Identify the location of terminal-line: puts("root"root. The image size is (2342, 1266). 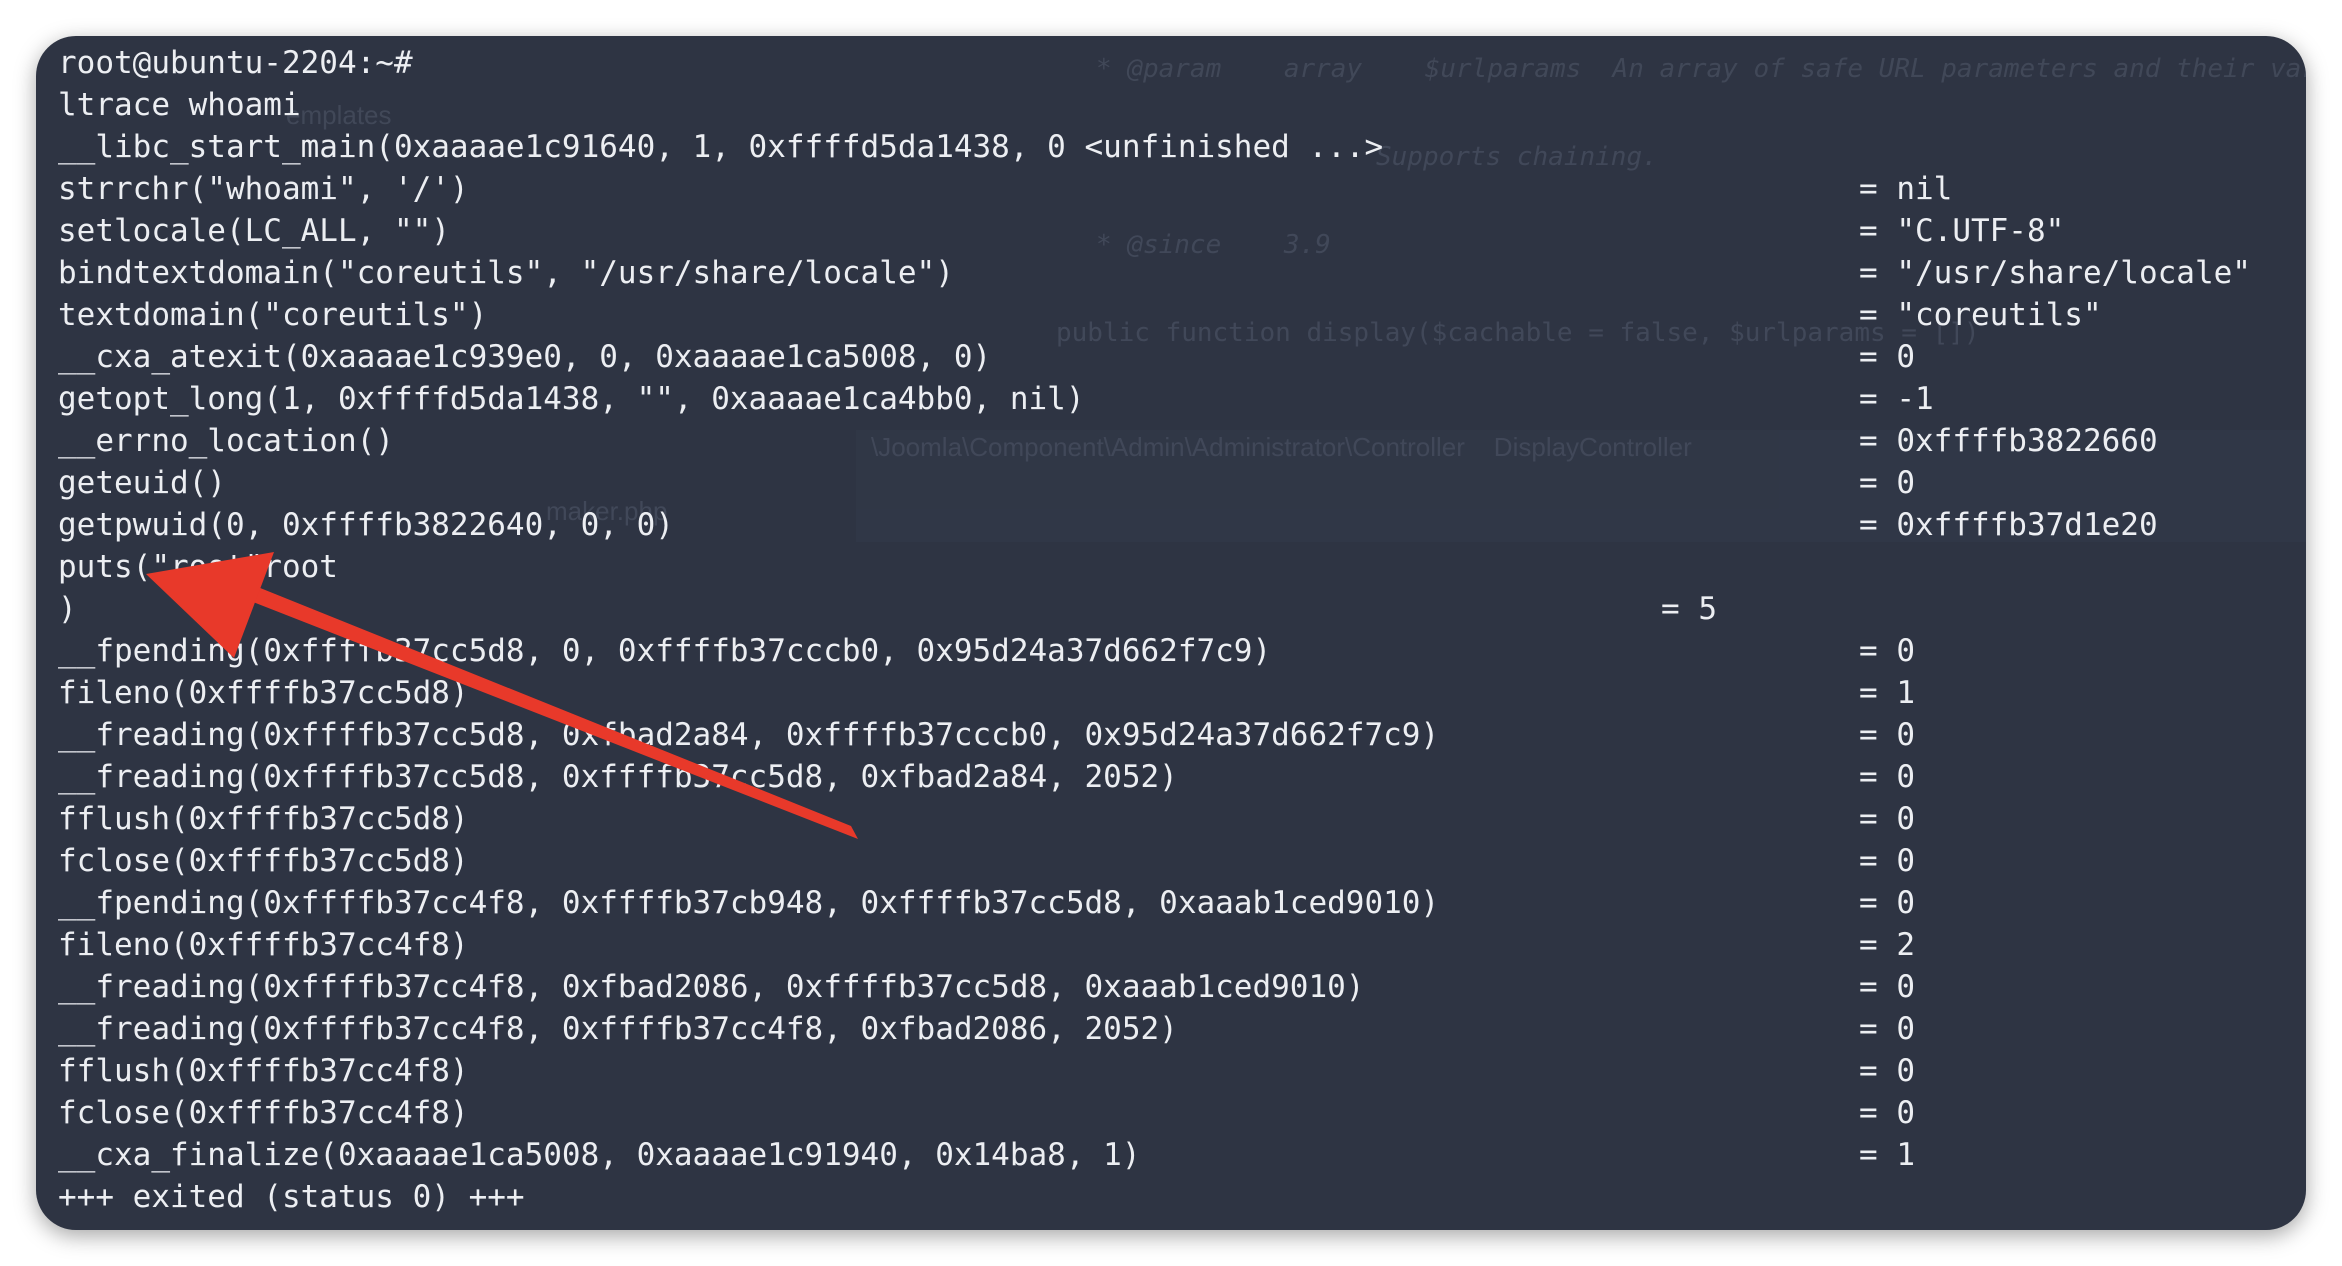
(1171, 567).